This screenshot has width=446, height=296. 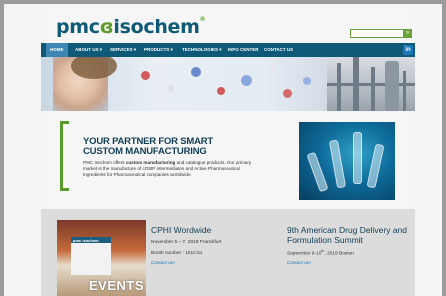 What do you see at coordinates (407, 33) in the screenshot?
I see `search-go-icon: »` at bounding box center [407, 33].